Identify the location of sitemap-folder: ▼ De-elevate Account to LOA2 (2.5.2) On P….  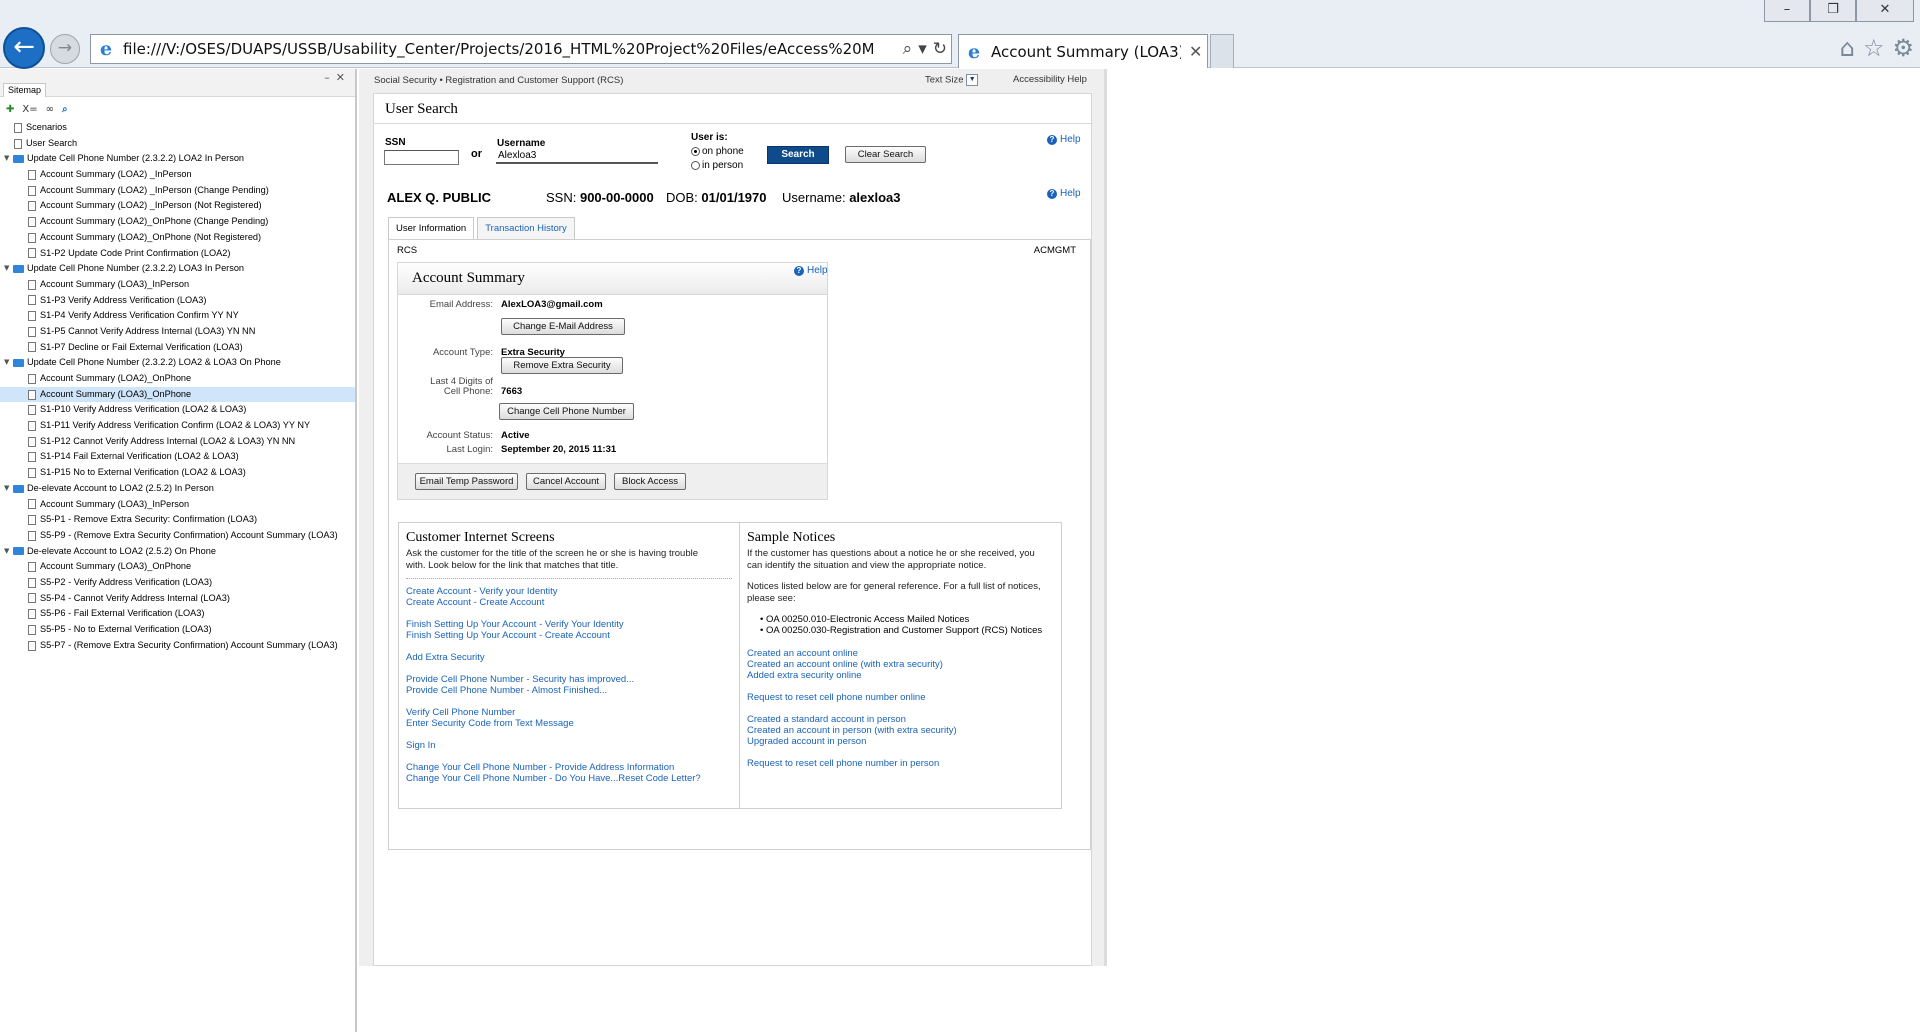
(177, 552).